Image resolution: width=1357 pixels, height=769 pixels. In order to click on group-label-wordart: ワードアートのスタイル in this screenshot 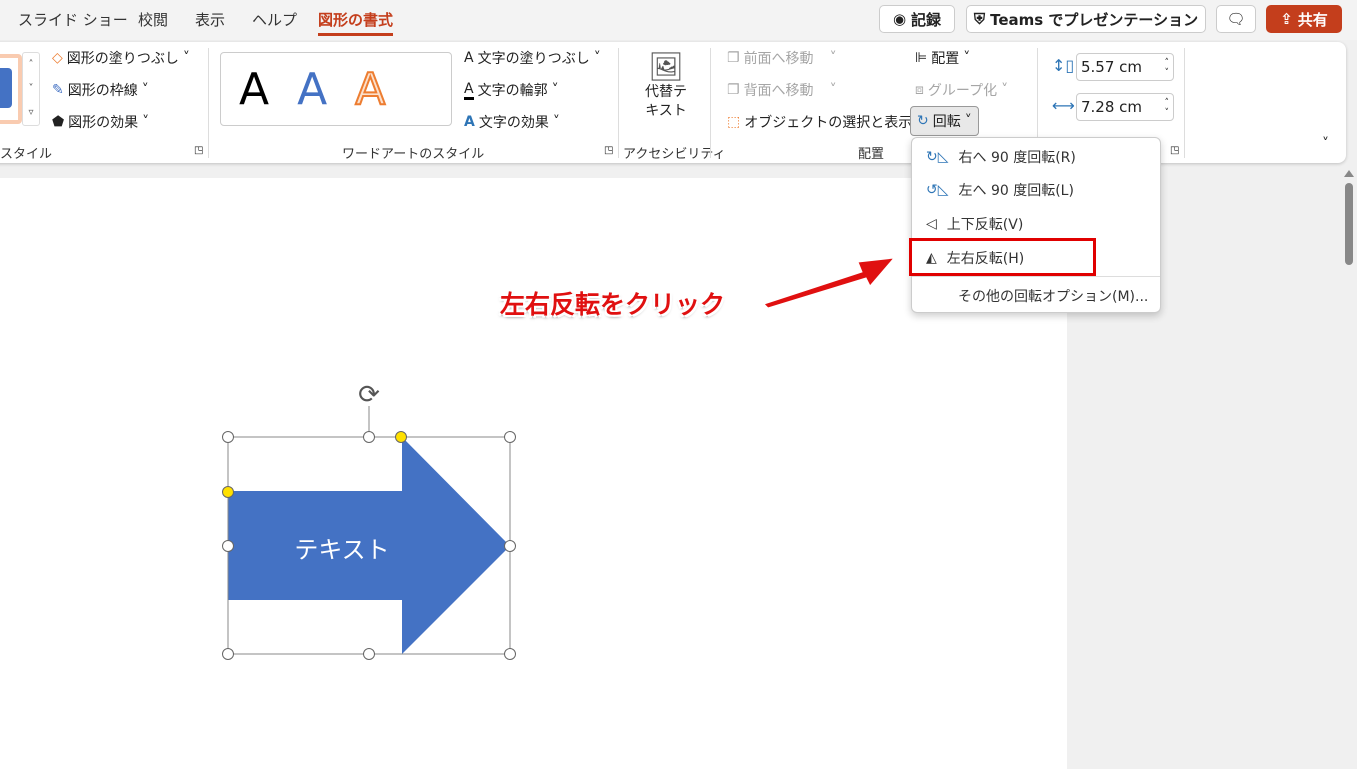, I will do `click(413, 154)`.